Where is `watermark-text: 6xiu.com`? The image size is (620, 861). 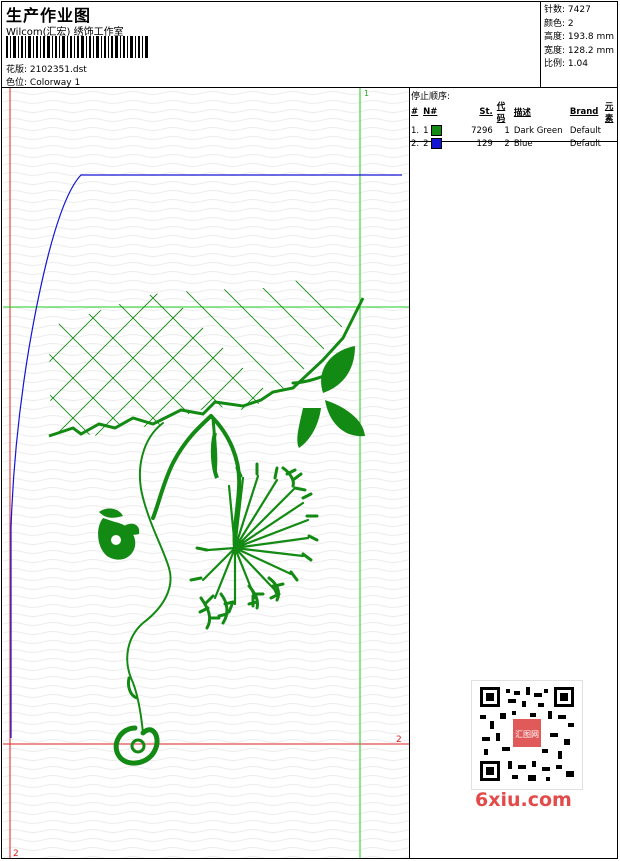 watermark-text: 6xiu.com is located at coordinates (523, 800).